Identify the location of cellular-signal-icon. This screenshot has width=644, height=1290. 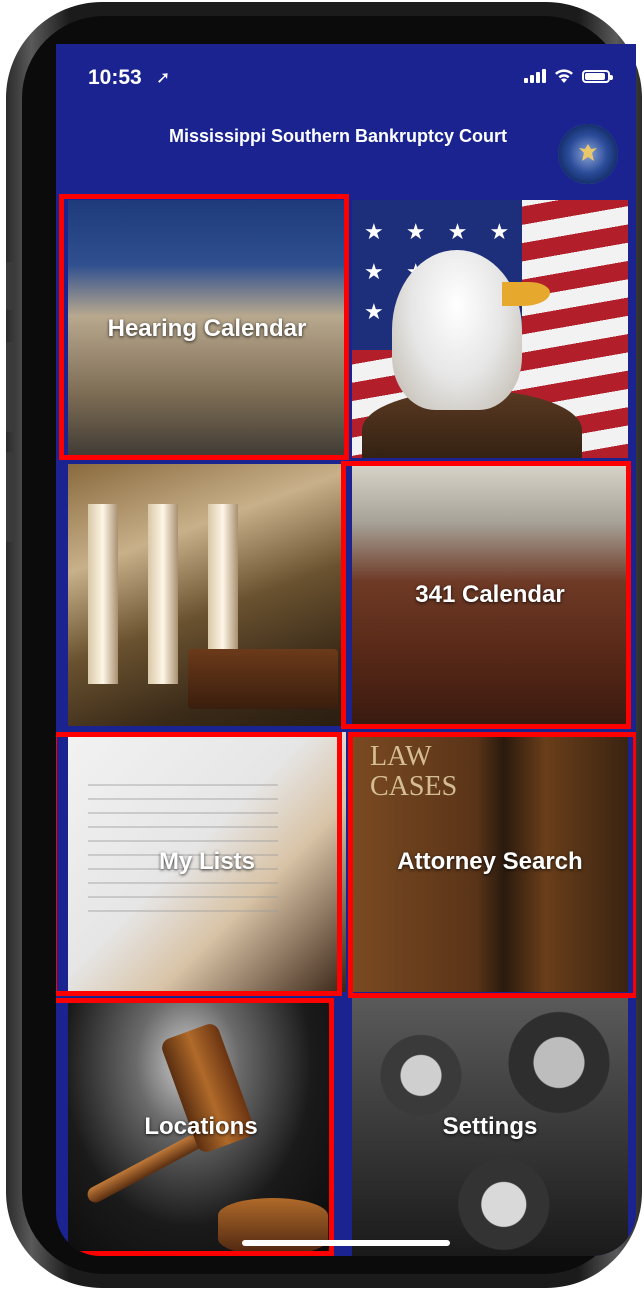
(535, 76).